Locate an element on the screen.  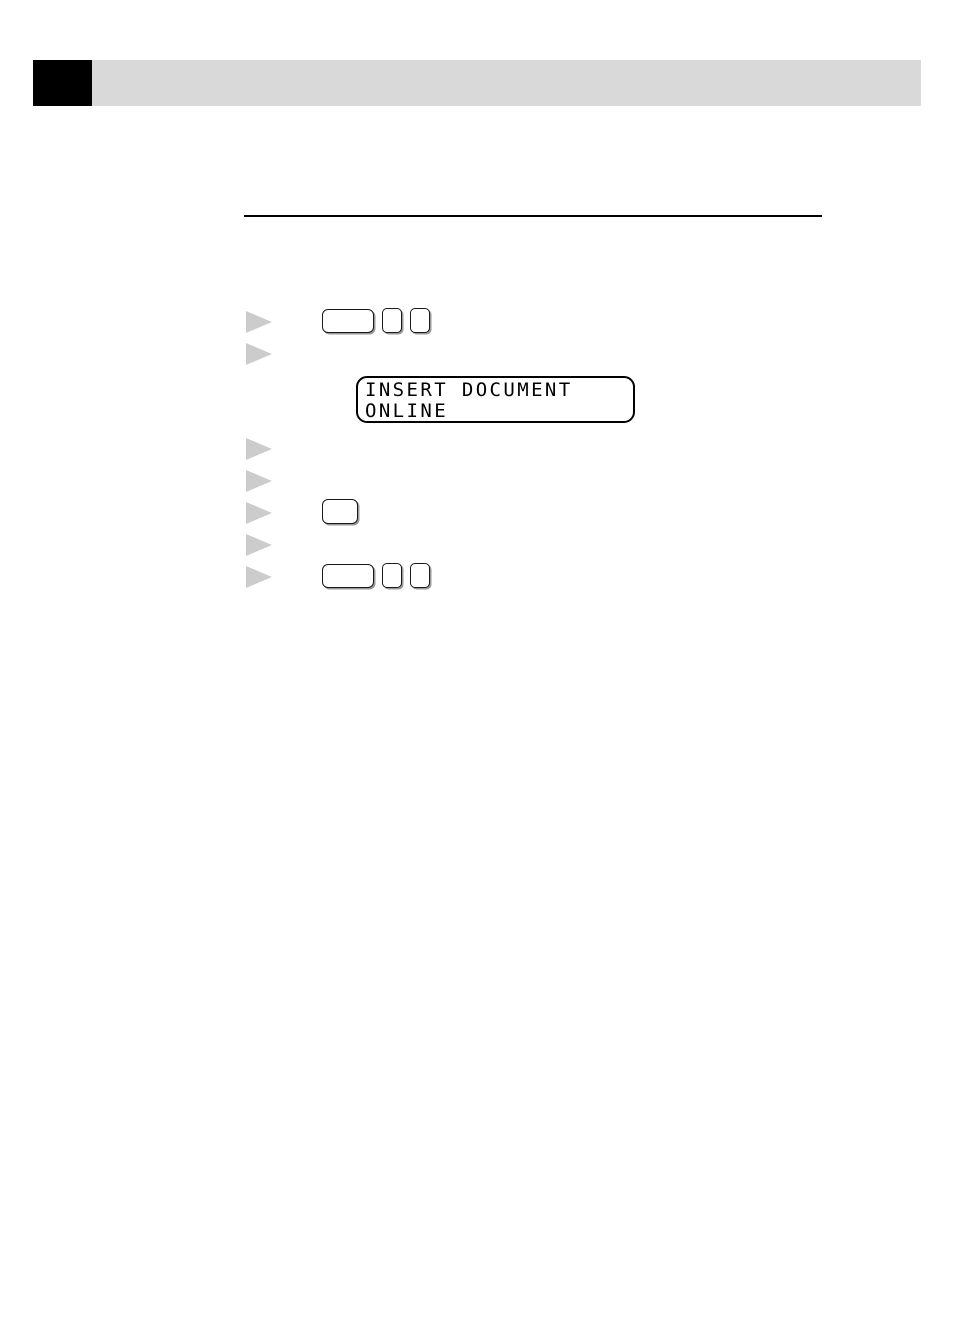
section-divider is located at coordinates (533, 216).